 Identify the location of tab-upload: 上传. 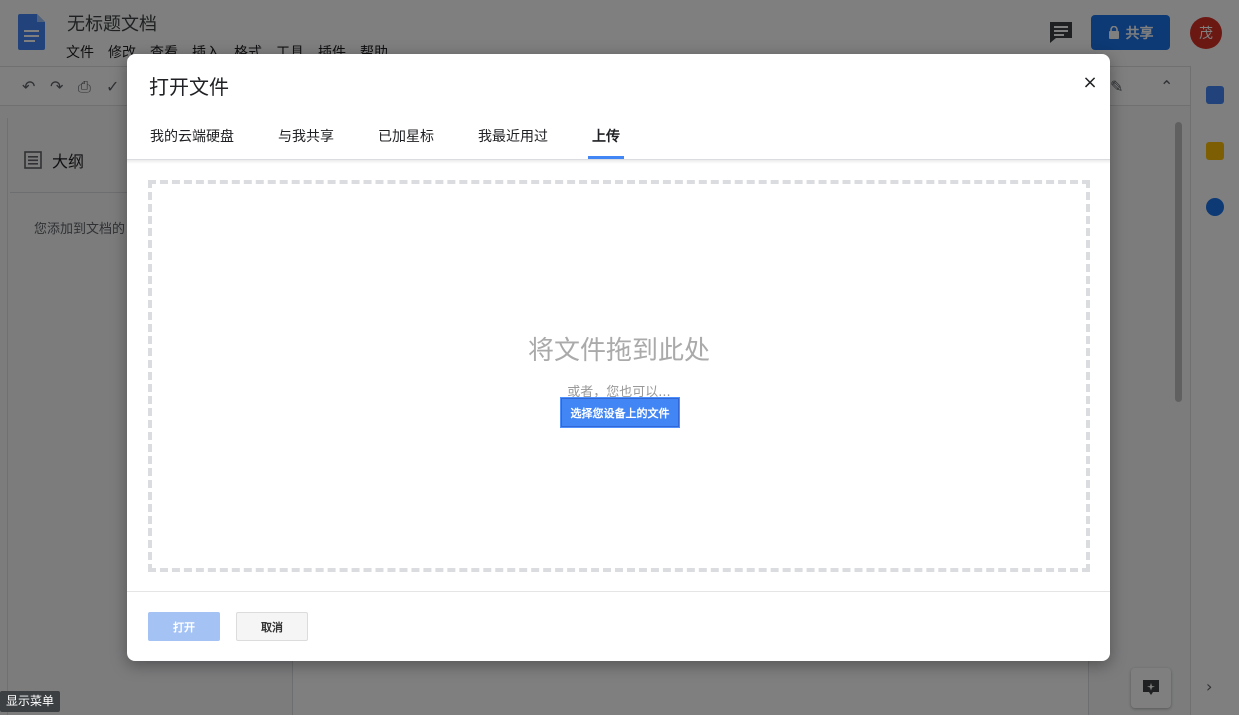
(606, 136).